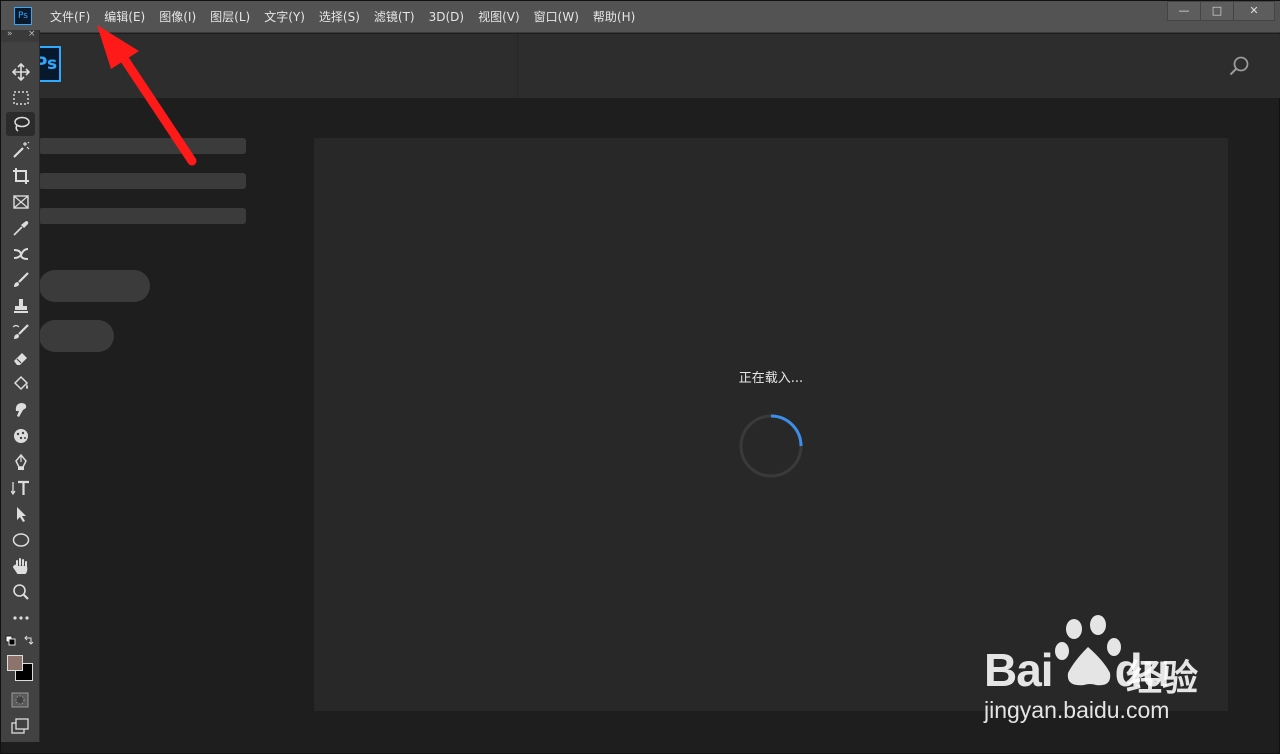  What do you see at coordinates (1254, 11) in the screenshot?
I see `close-button: ✕` at bounding box center [1254, 11].